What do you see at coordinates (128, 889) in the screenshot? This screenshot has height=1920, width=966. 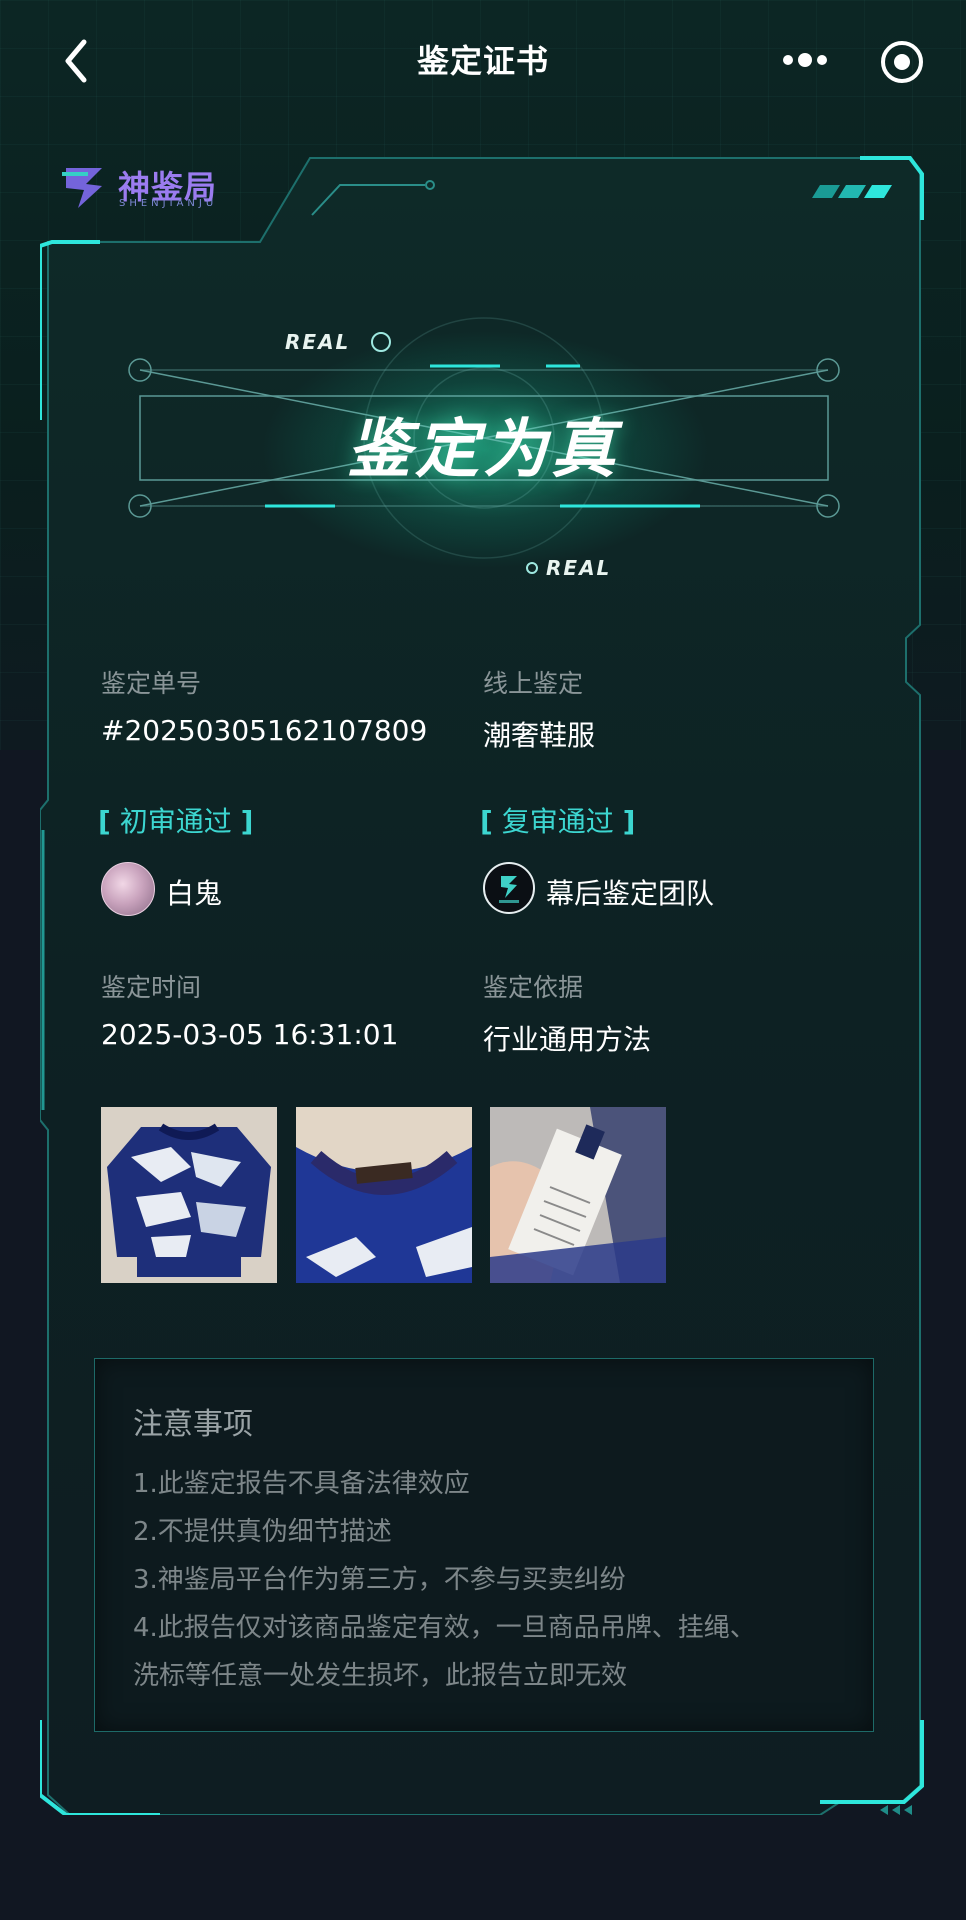 I see `first-reviewer-avatar` at bounding box center [128, 889].